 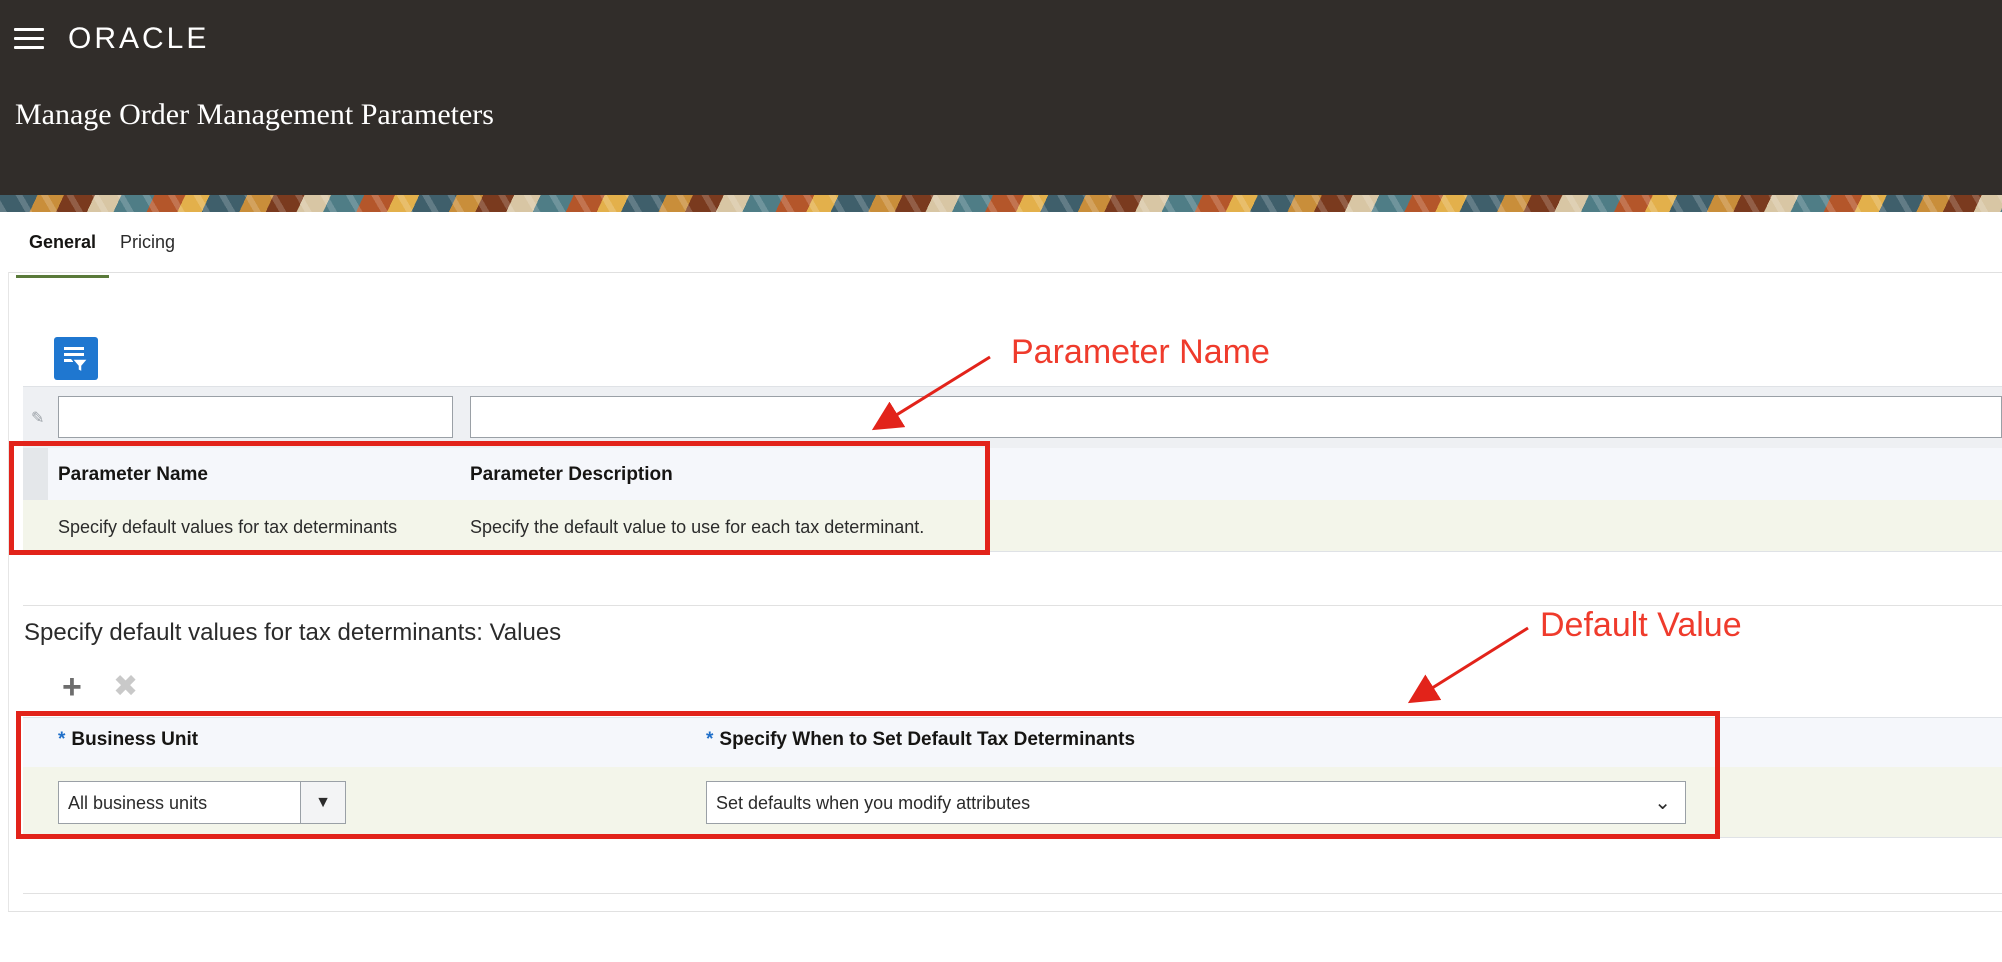 What do you see at coordinates (1200, 529) in the screenshot?
I see `annotation-arrows` at bounding box center [1200, 529].